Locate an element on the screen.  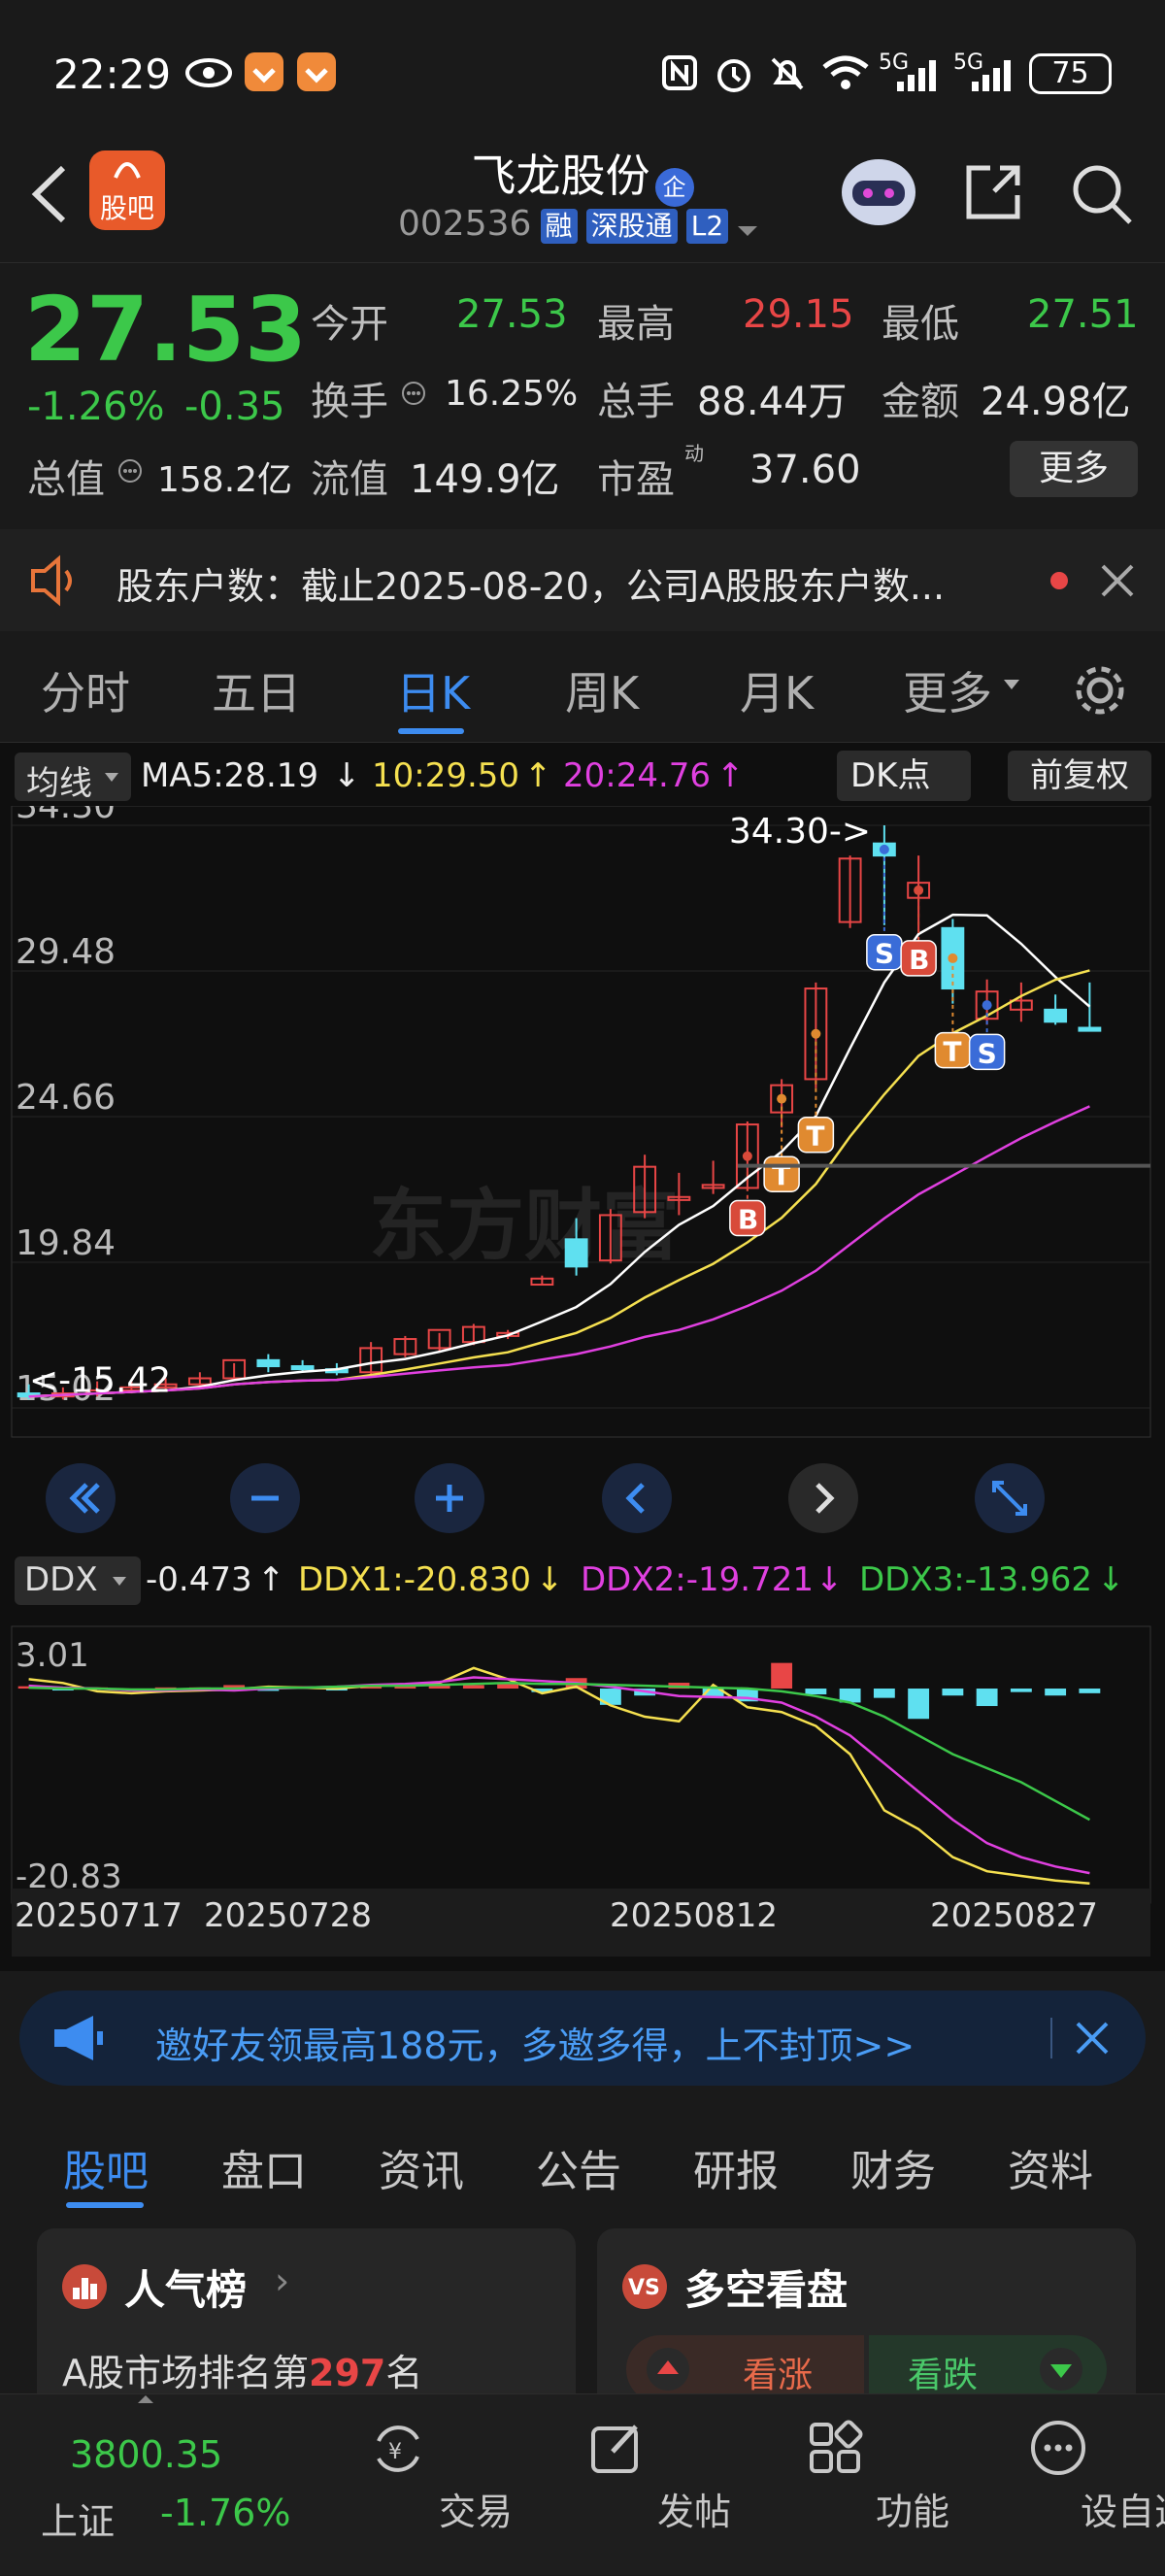
tab-more: 更多 is located at coordinates (947, 690).